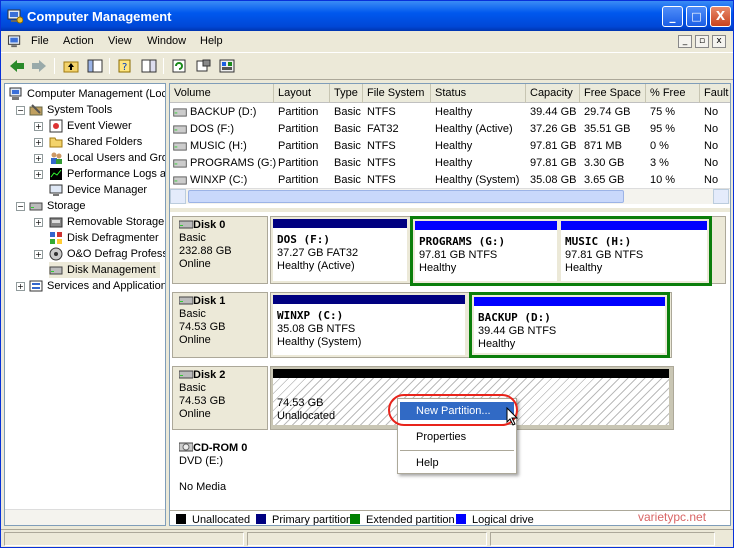  Describe the element at coordinates (120, 41) in the screenshot. I see `menu-view: View` at that location.